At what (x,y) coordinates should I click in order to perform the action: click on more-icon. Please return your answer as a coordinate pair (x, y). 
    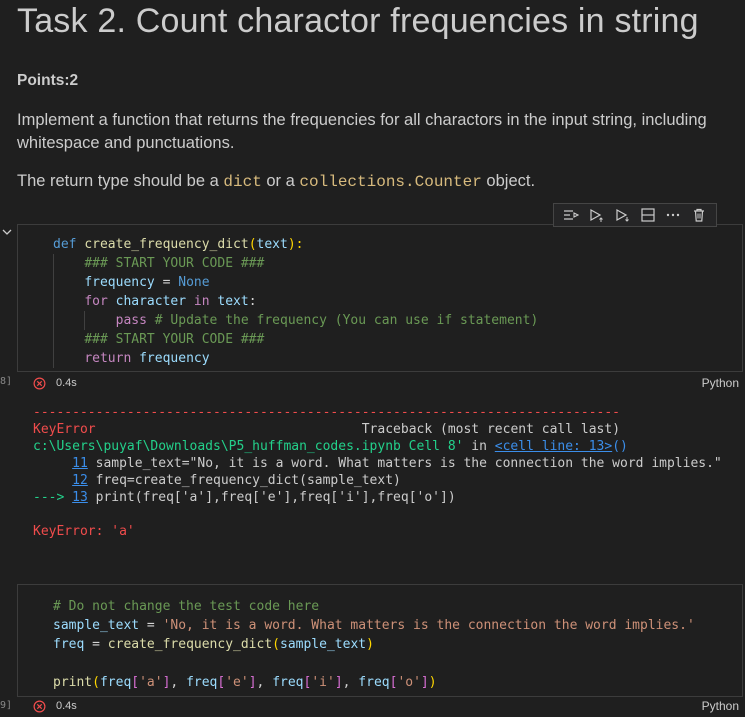
    Looking at the image, I should click on (673, 215).